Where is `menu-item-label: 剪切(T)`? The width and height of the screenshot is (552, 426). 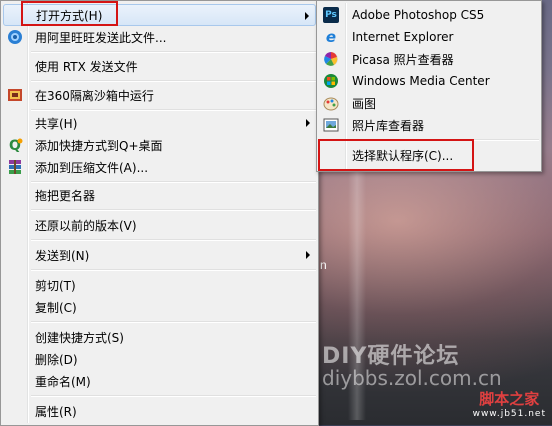
menu-item-label: 剪切(T) is located at coordinates (55, 285).